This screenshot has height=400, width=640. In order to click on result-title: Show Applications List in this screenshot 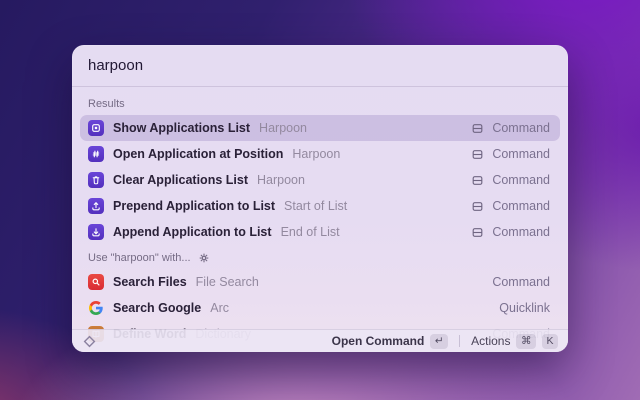, I will do `click(182, 128)`.